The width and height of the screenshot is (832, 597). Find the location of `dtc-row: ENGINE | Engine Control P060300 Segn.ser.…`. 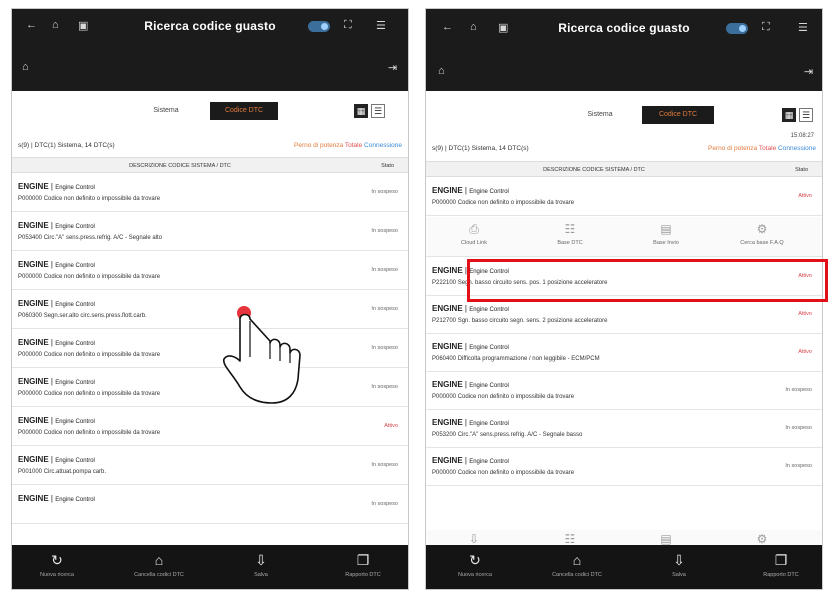

dtc-row: ENGINE | Engine Control P060300 Segn.ser.… is located at coordinates (210, 310).